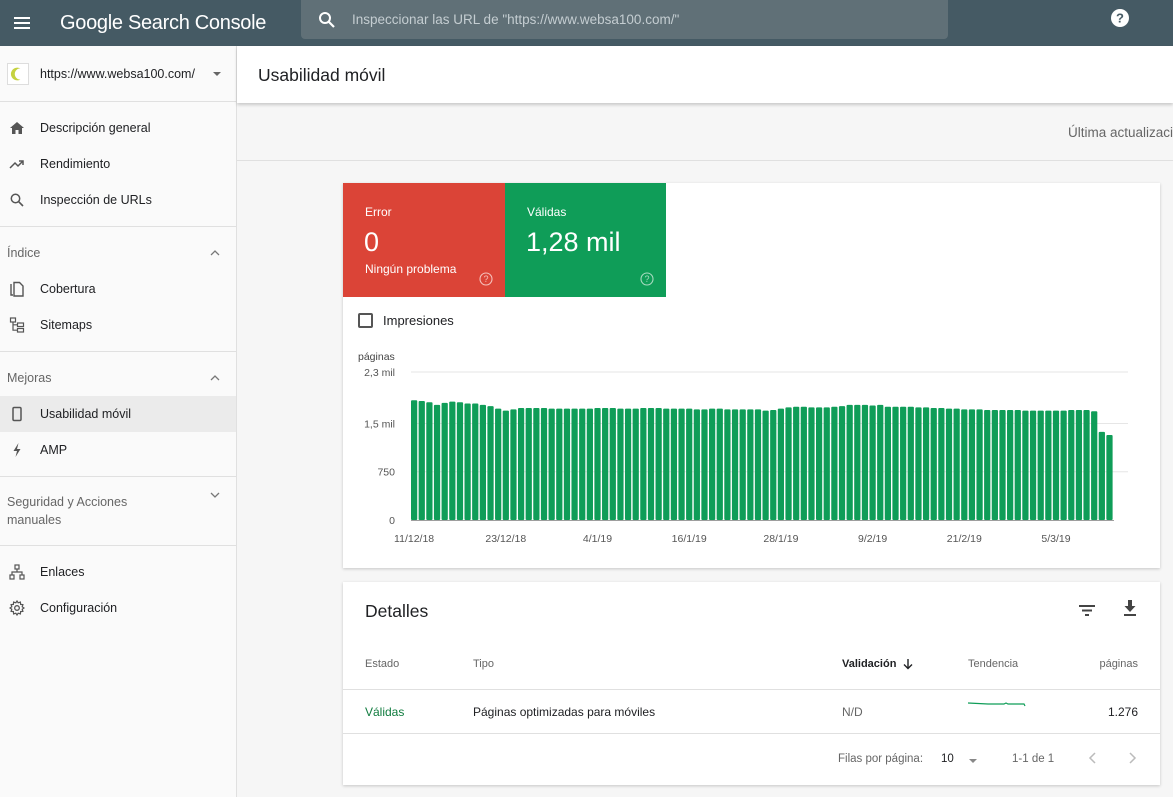 The height and width of the screenshot is (797, 1173). I want to click on sidebar-item-settings: Configuración, so click(118, 608).